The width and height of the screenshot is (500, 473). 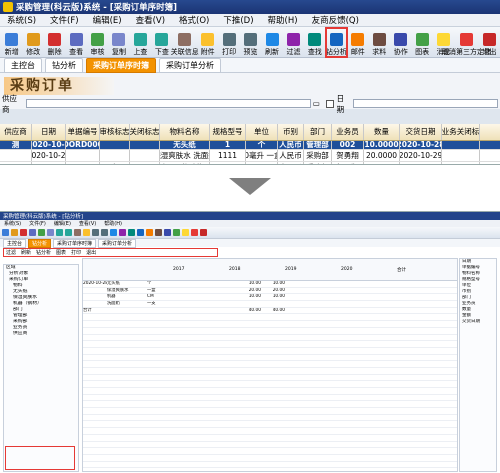 What do you see at coordinates (91, 252) in the screenshot?
I see `subtoolbar-button: 退出` at bounding box center [91, 252].